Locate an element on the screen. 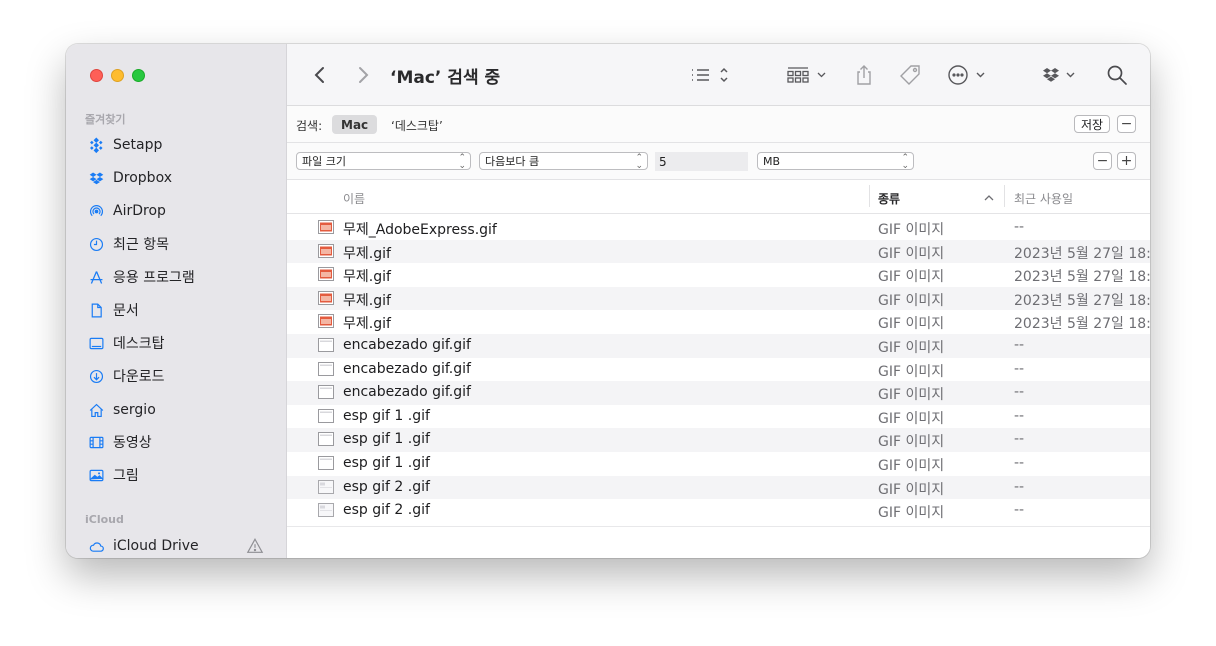 The width and height of the screenshot is (1216, 646). sort-ascending-icon is located at coordinates (989, 198).